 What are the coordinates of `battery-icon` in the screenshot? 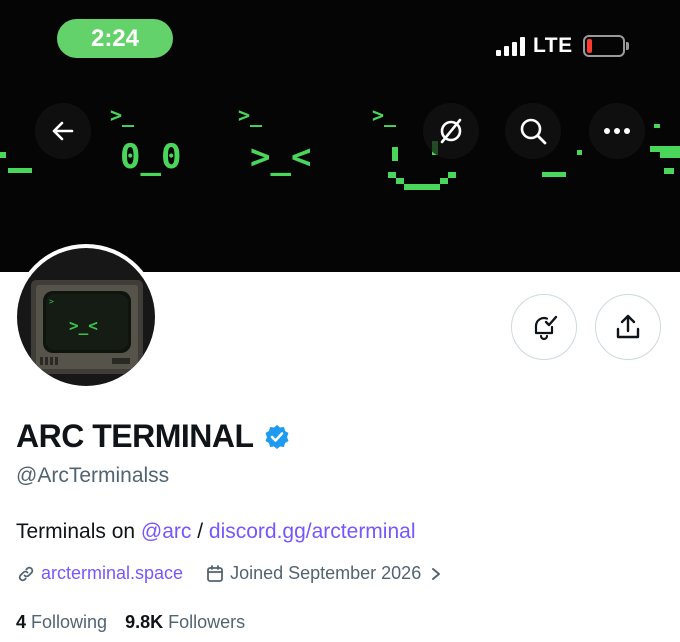 It's located at (605, 46).